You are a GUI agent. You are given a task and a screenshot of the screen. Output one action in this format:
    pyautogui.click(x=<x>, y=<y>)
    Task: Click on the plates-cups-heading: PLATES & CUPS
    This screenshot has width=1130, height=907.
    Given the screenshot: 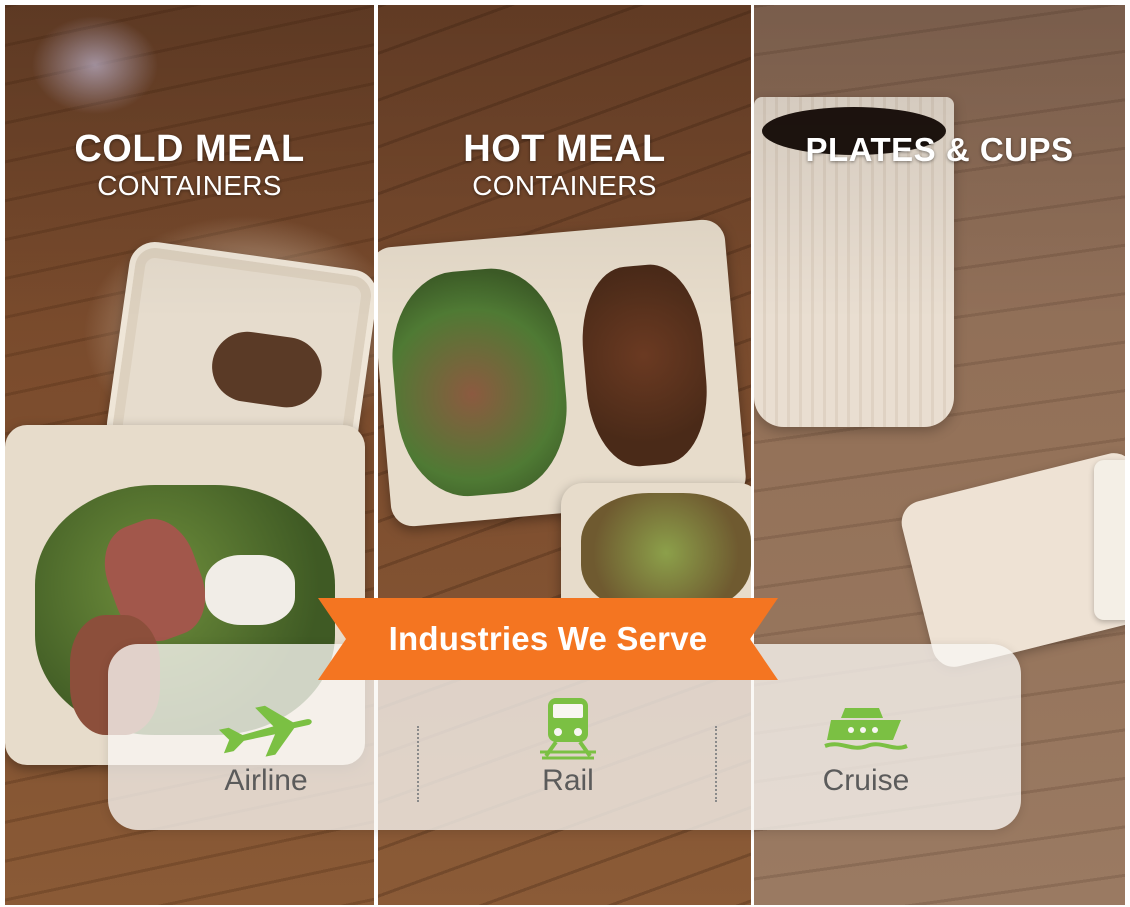 What is the action you would take?
    pyautogui.click(x=939, y=150)
    